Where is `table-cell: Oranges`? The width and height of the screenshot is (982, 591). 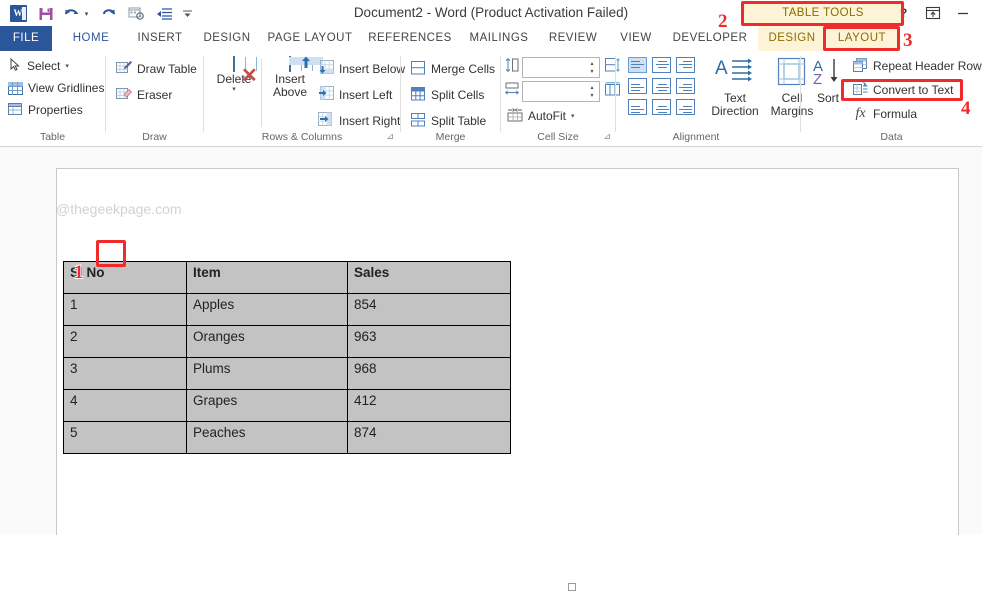
table-cell: Oranges is located at coordinates (267, 341).